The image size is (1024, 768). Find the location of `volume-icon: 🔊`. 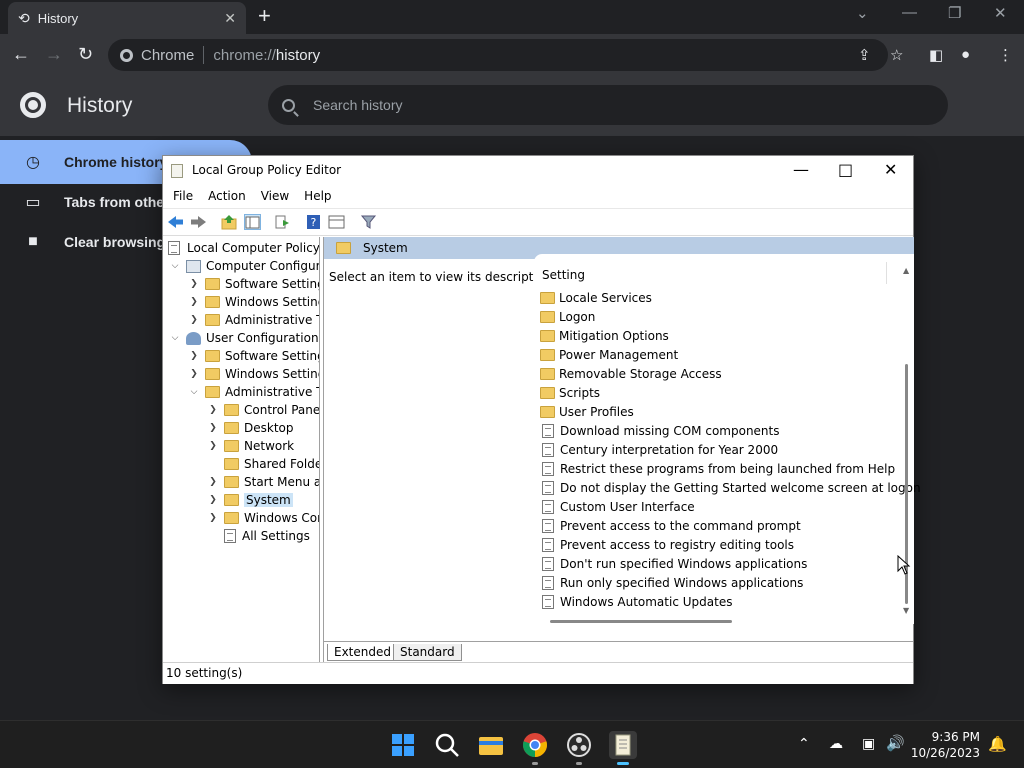

volume-icon: 🔊 is located at coordinates (895, 743).